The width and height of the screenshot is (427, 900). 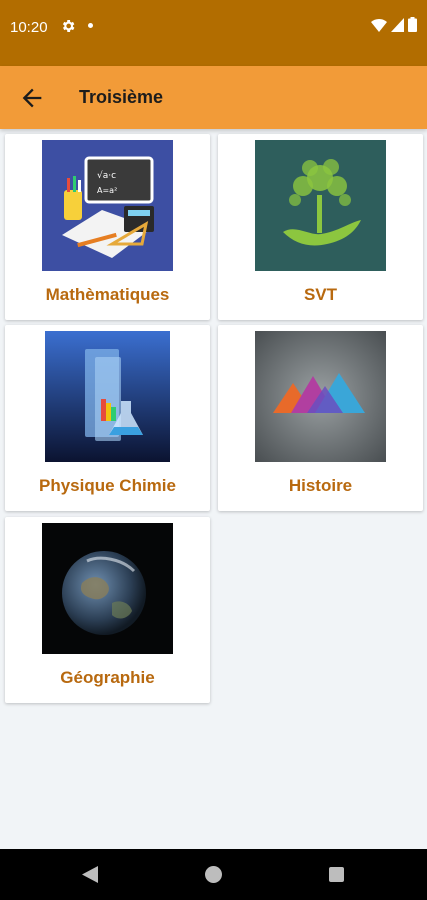 What do you see at coordinates (107, 677) in the screenshot?
I see `subject-label: Géographie` at bounding box center [107, 677].